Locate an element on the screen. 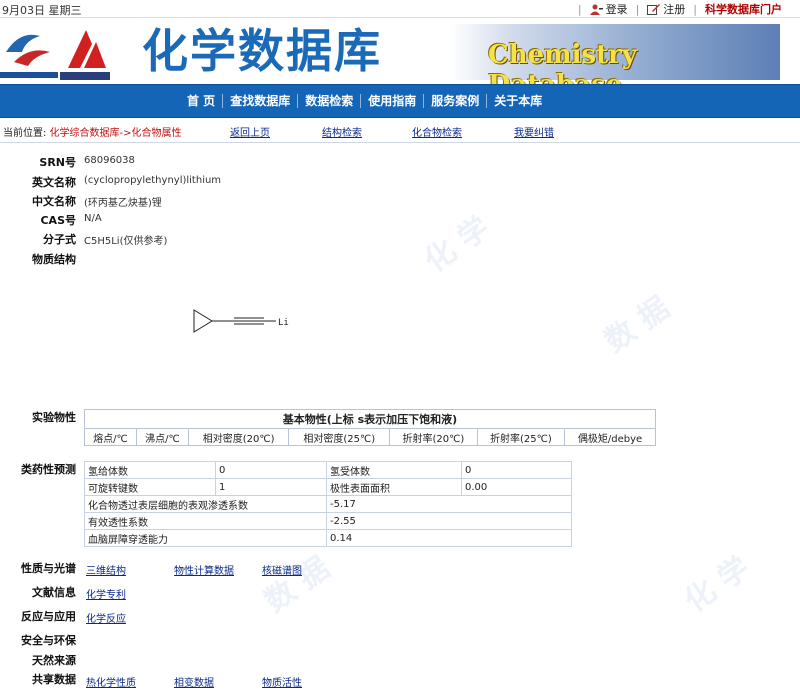 The width and height of the screenshot is (800, 691). en-name-value: (cyclopropylethynyl)lithium is located at coordinates (153, 180).